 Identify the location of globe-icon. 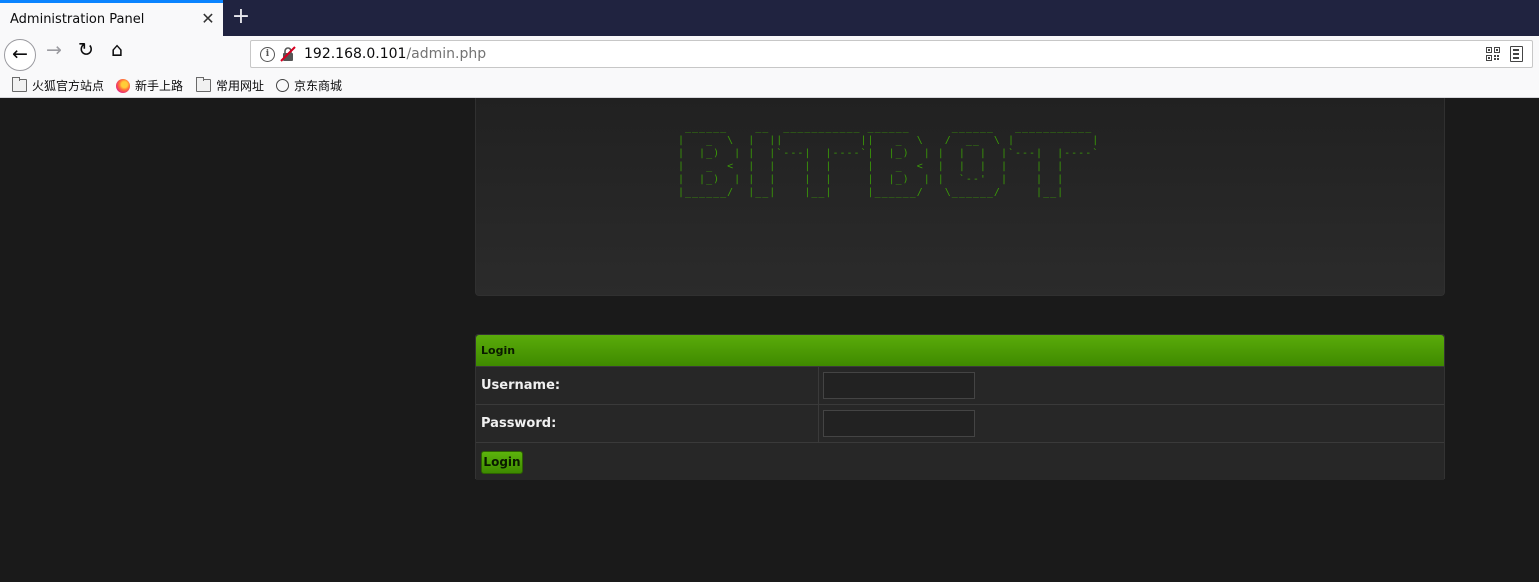
(282, 85).